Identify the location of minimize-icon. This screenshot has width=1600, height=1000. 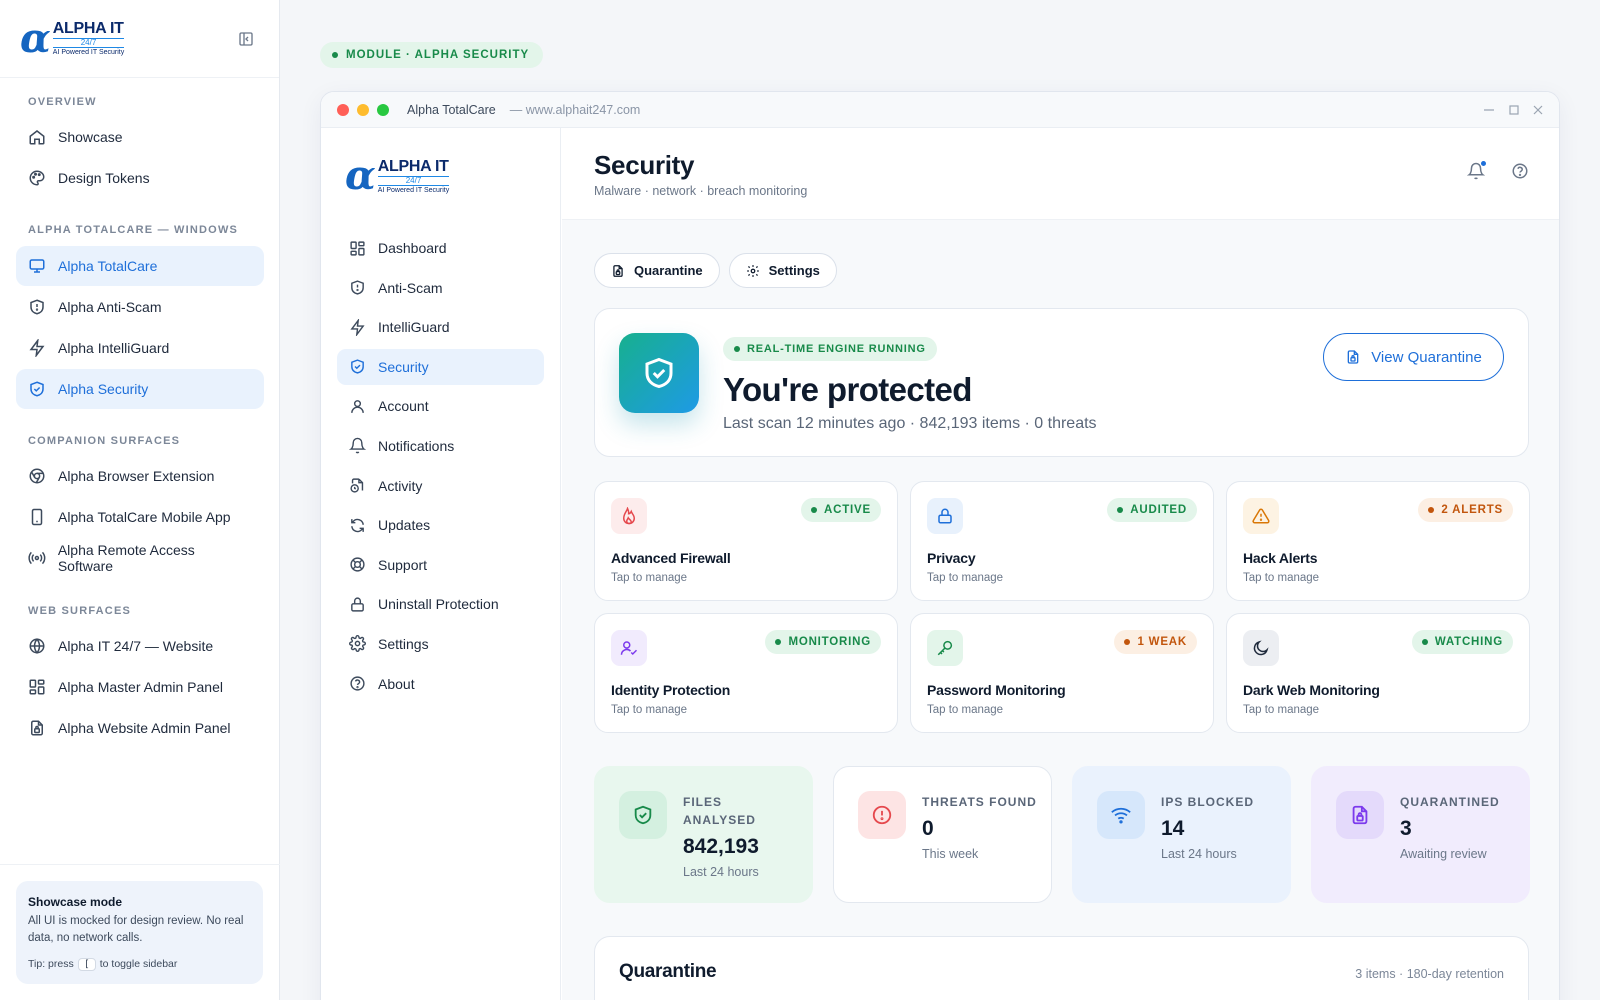
(1489, 110).